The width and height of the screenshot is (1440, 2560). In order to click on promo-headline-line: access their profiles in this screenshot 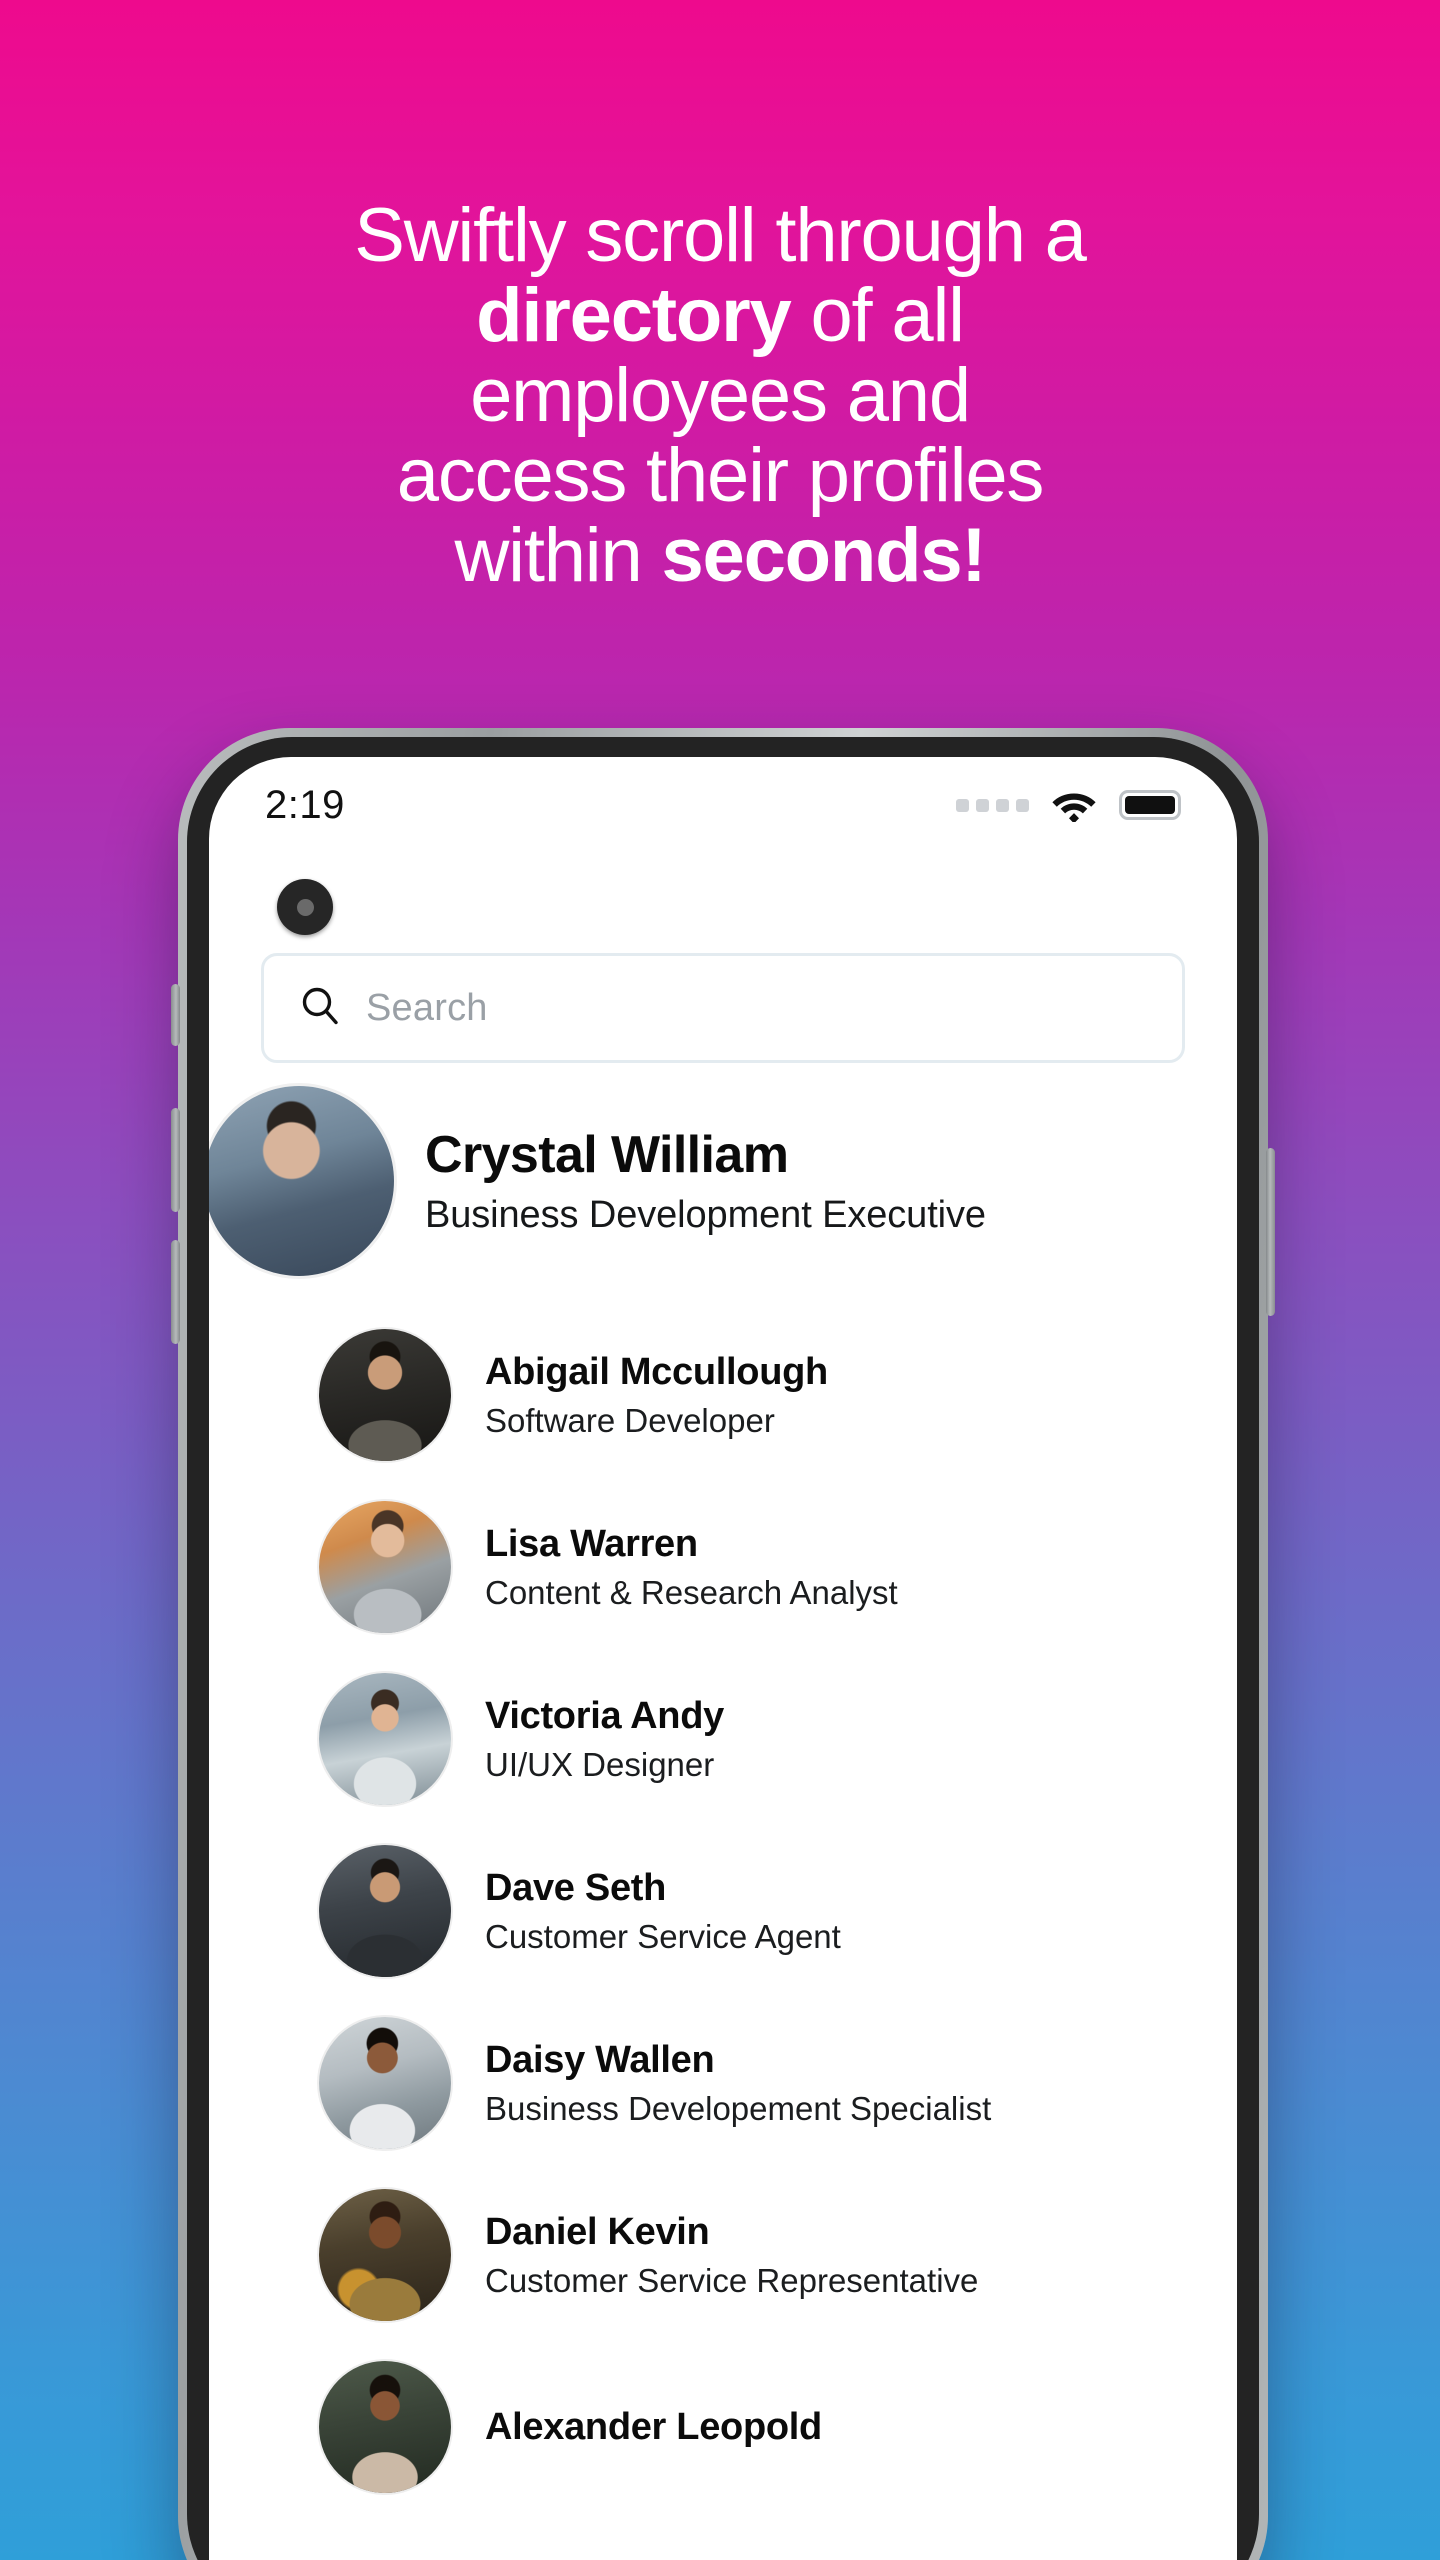, I will do `click(720, 475)`.